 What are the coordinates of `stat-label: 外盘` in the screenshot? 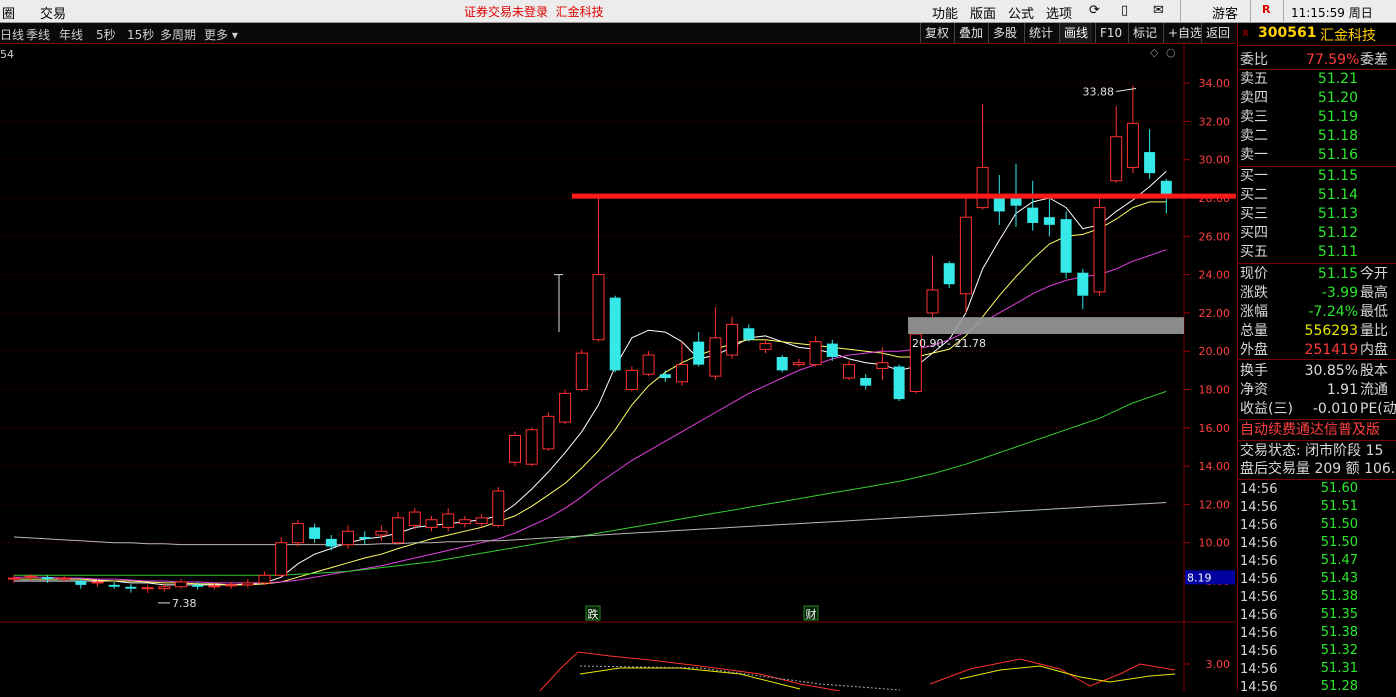 It's located at (1254, 350).